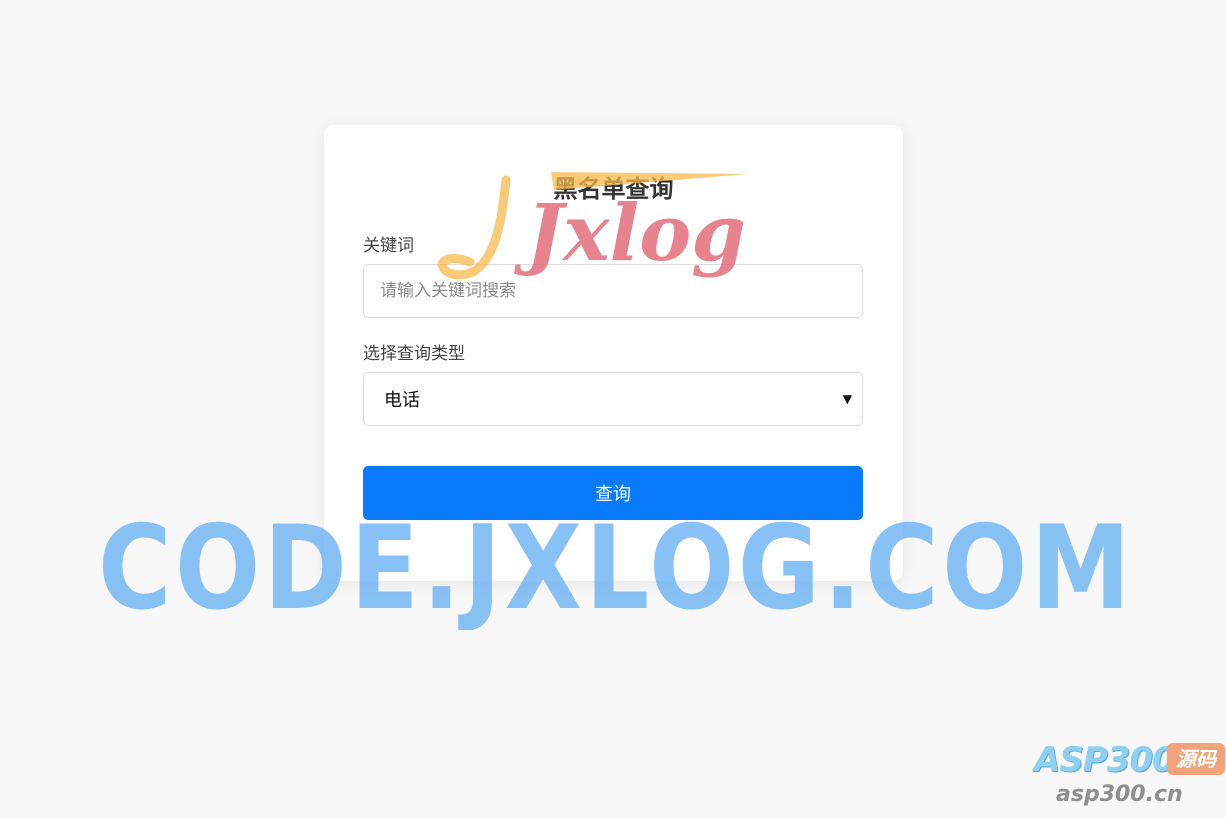 This screenshot has width=1226, height=818. Describe the element at coordinates (613, 399) in the screenshot. I see `query-type-select: 电话 ▼` at that location.